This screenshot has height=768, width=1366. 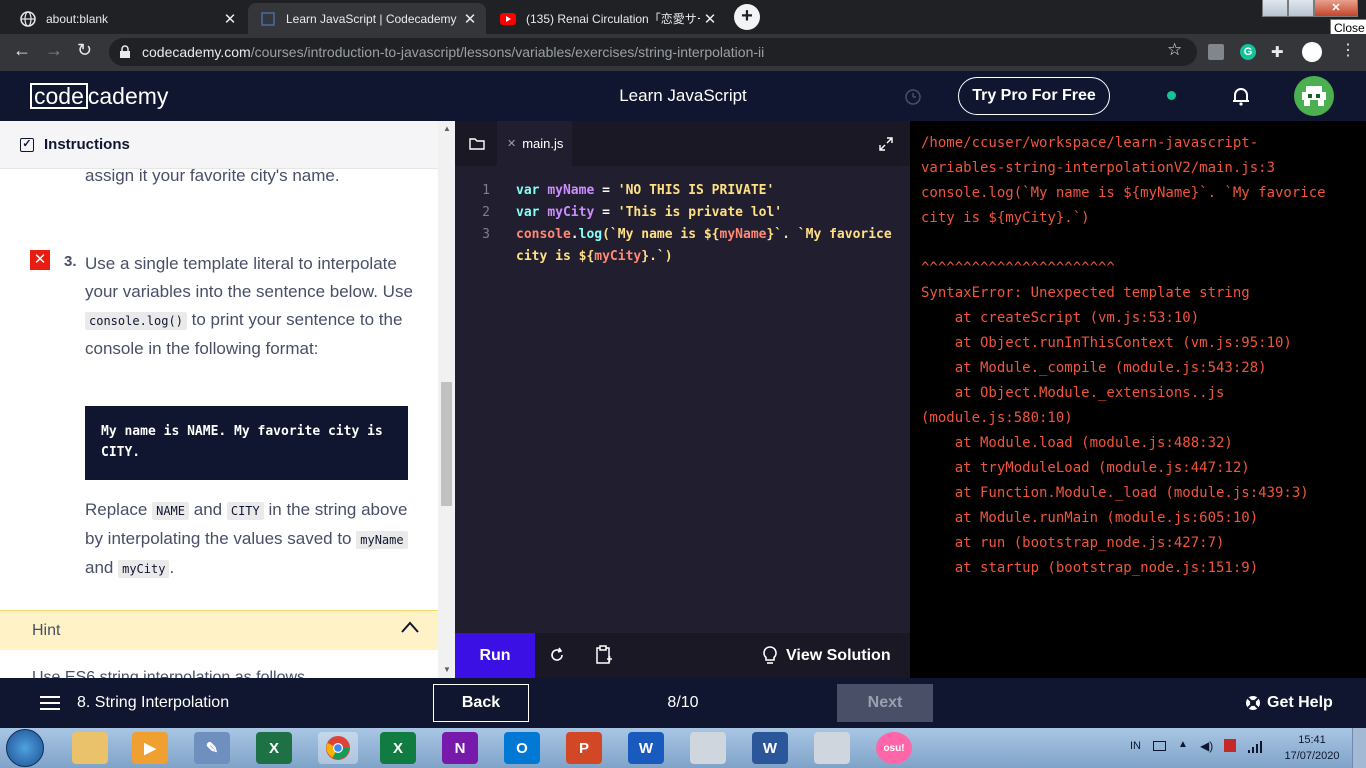 What do you see at coordinates (495, 655) in the screenshot?
I see `run-button: Run` at bounding box center [495, 655].